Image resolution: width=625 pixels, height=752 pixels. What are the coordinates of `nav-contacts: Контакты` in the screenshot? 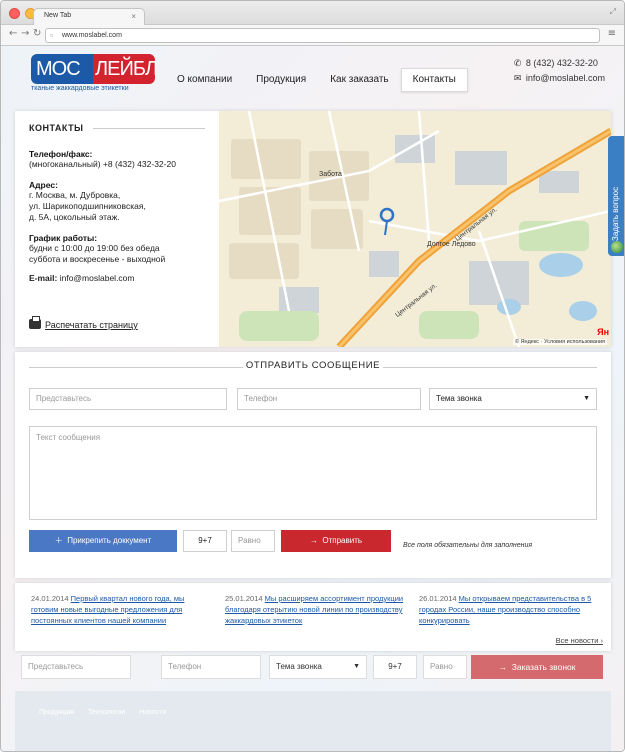 It's located at (434, 80).